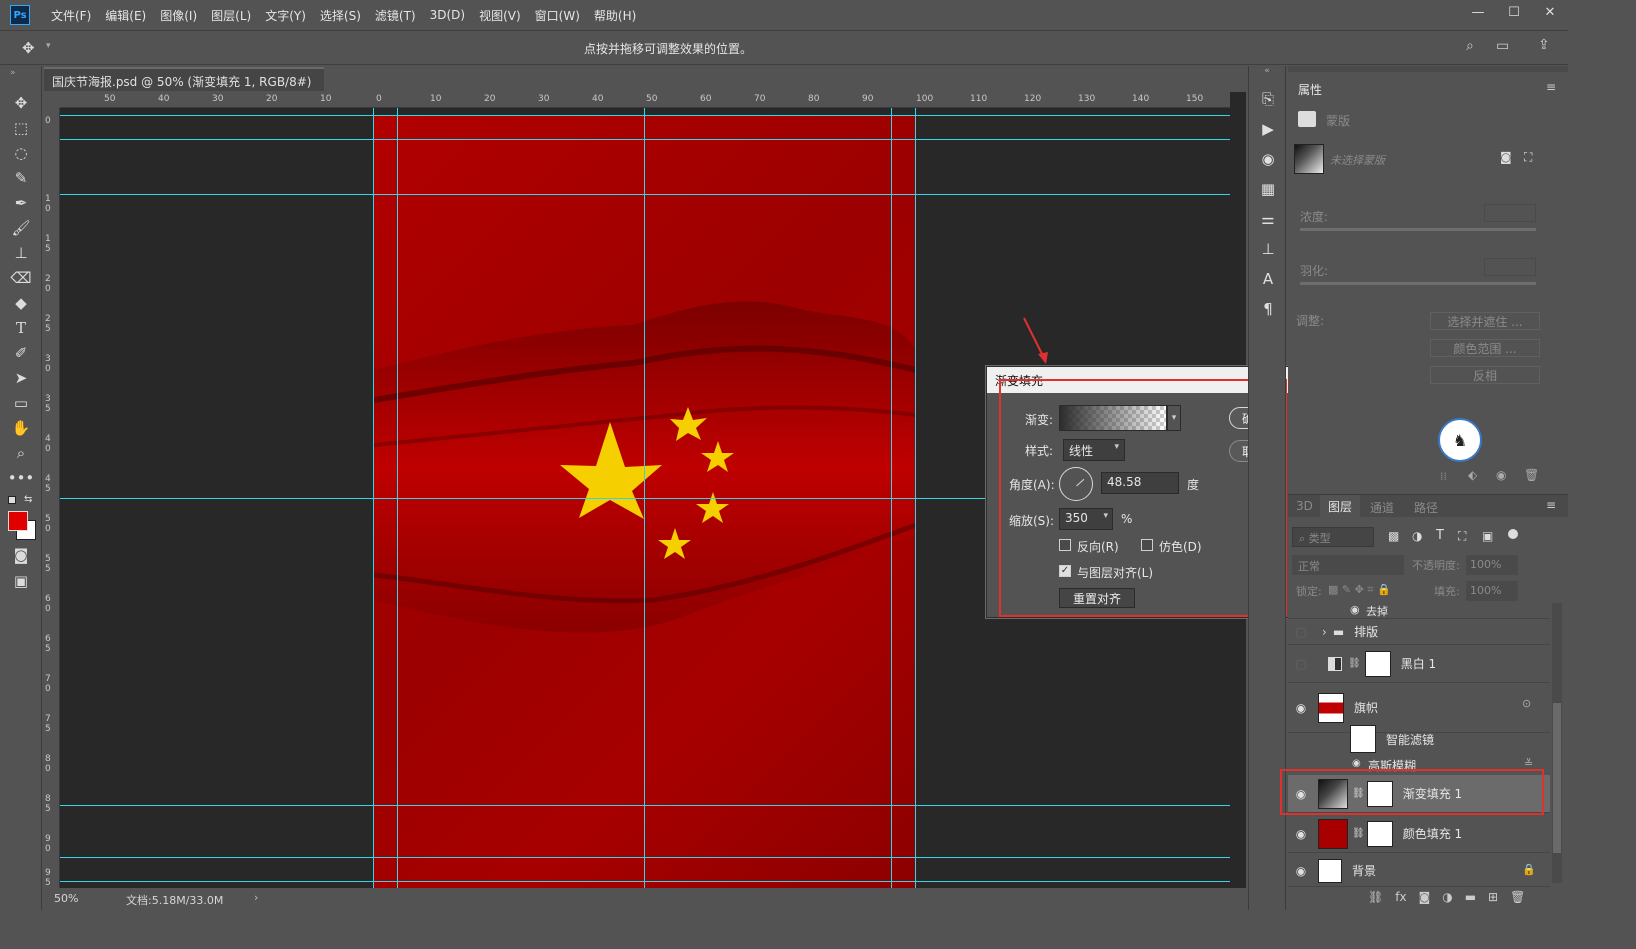 The height and width of the screenshot is (949, 1636). What do you see at coordinates (1268, 219) in the screenshot?
I see `adjustments-icon: ⚌` at bounding box center [1268, 219].